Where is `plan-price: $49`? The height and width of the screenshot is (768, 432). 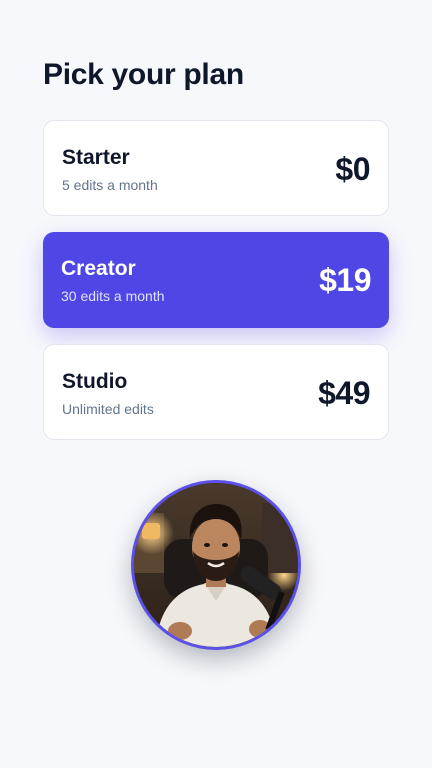
plan-price: $49 is located at coordinates (344, 393).